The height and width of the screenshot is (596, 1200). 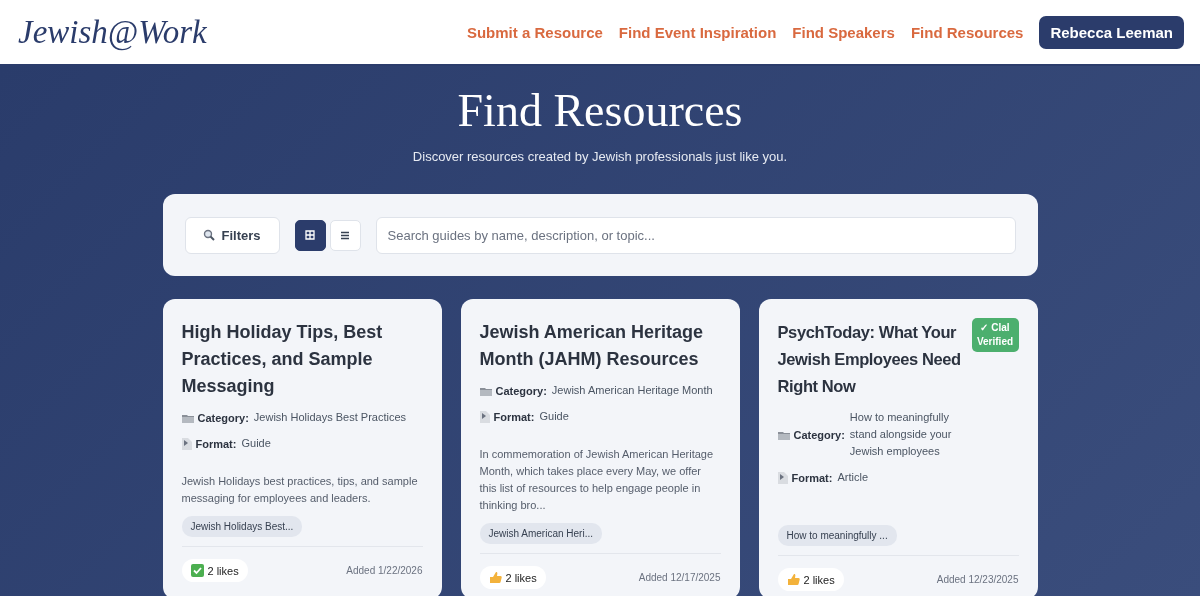 I want to click on check-icon, so click(x=197, y=570).